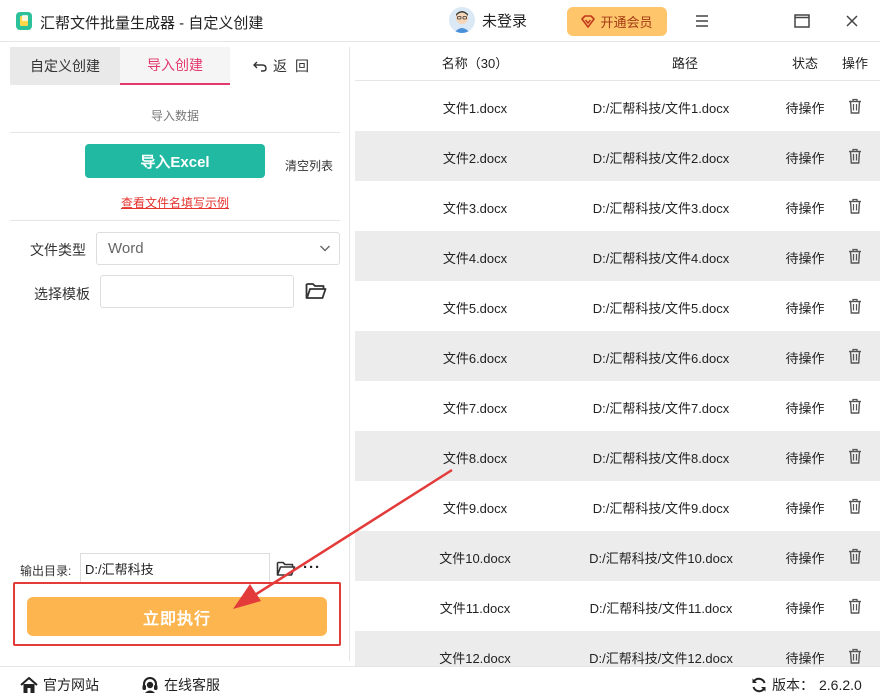 This screenshot has height=700, width=880. I want to click on cell-path: D:/汇帮科技/文件2.docx, so click(661, 158).